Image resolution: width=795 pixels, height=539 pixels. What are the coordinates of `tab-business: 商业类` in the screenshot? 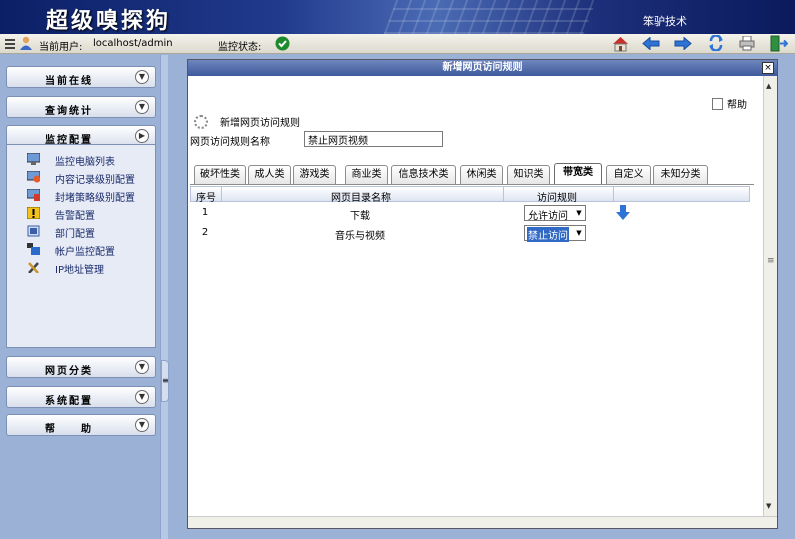 It's located at (366, 174).